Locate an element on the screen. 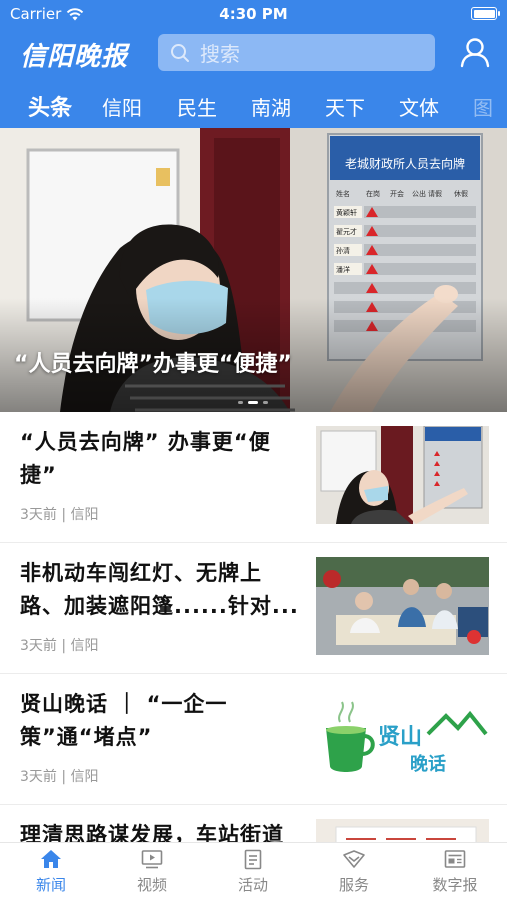 Image resolution: width=507 pixels, height=900 pixels. news-item: “人员去向牌” 办事更“便捷” 3天前 | 信阳 is located at coordinates (253, 477).